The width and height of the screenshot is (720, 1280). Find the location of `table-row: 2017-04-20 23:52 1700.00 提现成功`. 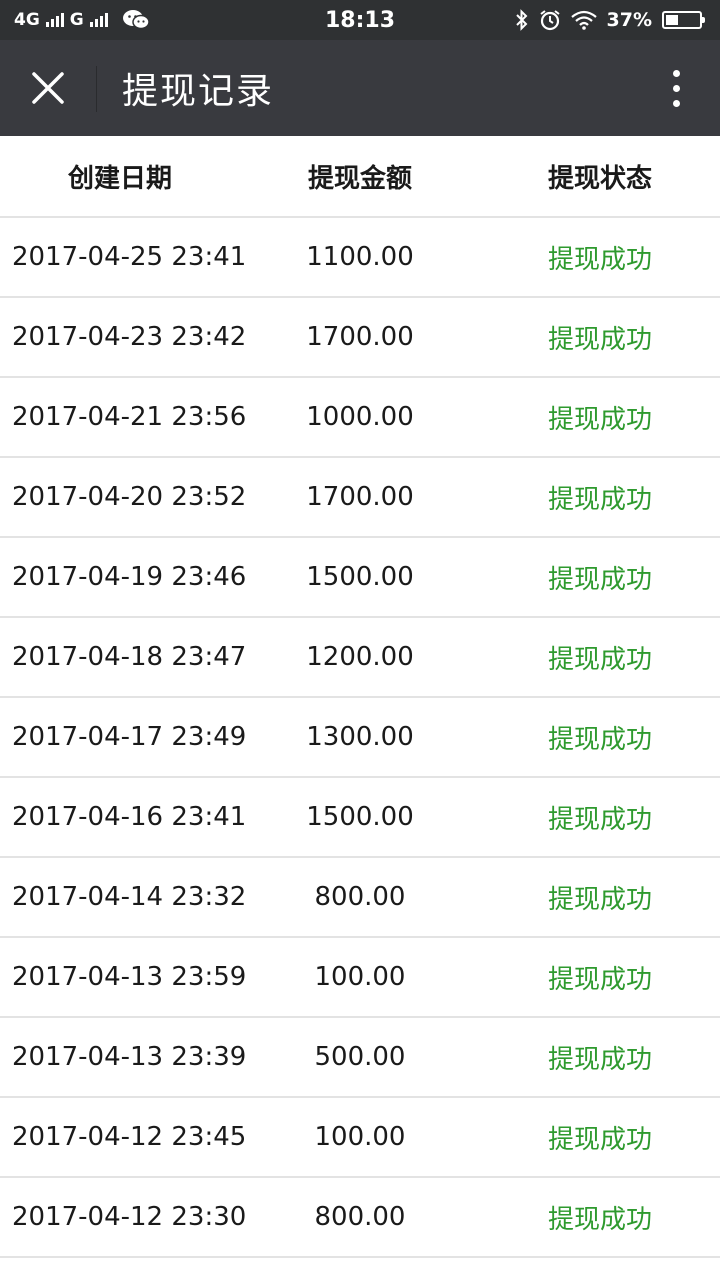

table-row: 2017-04-20 23:52 1700.00 提现成功 is located at coordinates (360, 498).